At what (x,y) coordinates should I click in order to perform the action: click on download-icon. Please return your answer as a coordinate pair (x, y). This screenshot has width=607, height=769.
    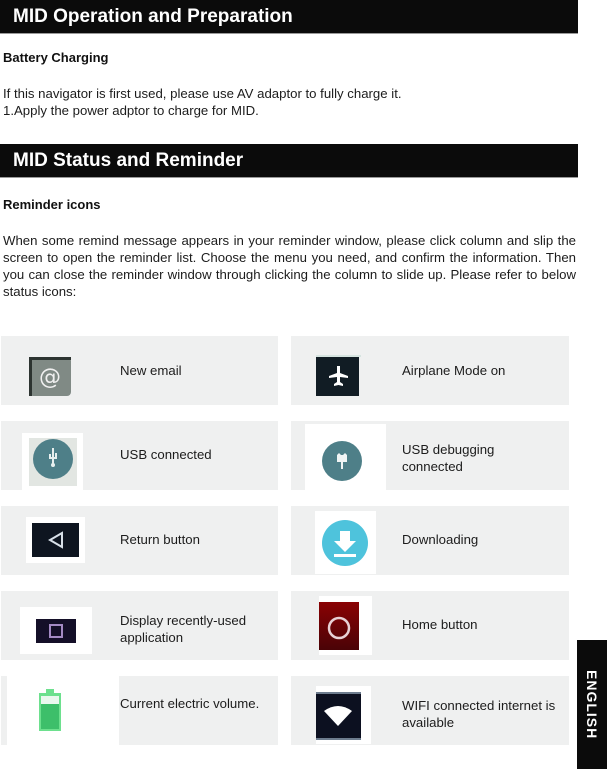
    Looking at the image, I should click on (345, 542).